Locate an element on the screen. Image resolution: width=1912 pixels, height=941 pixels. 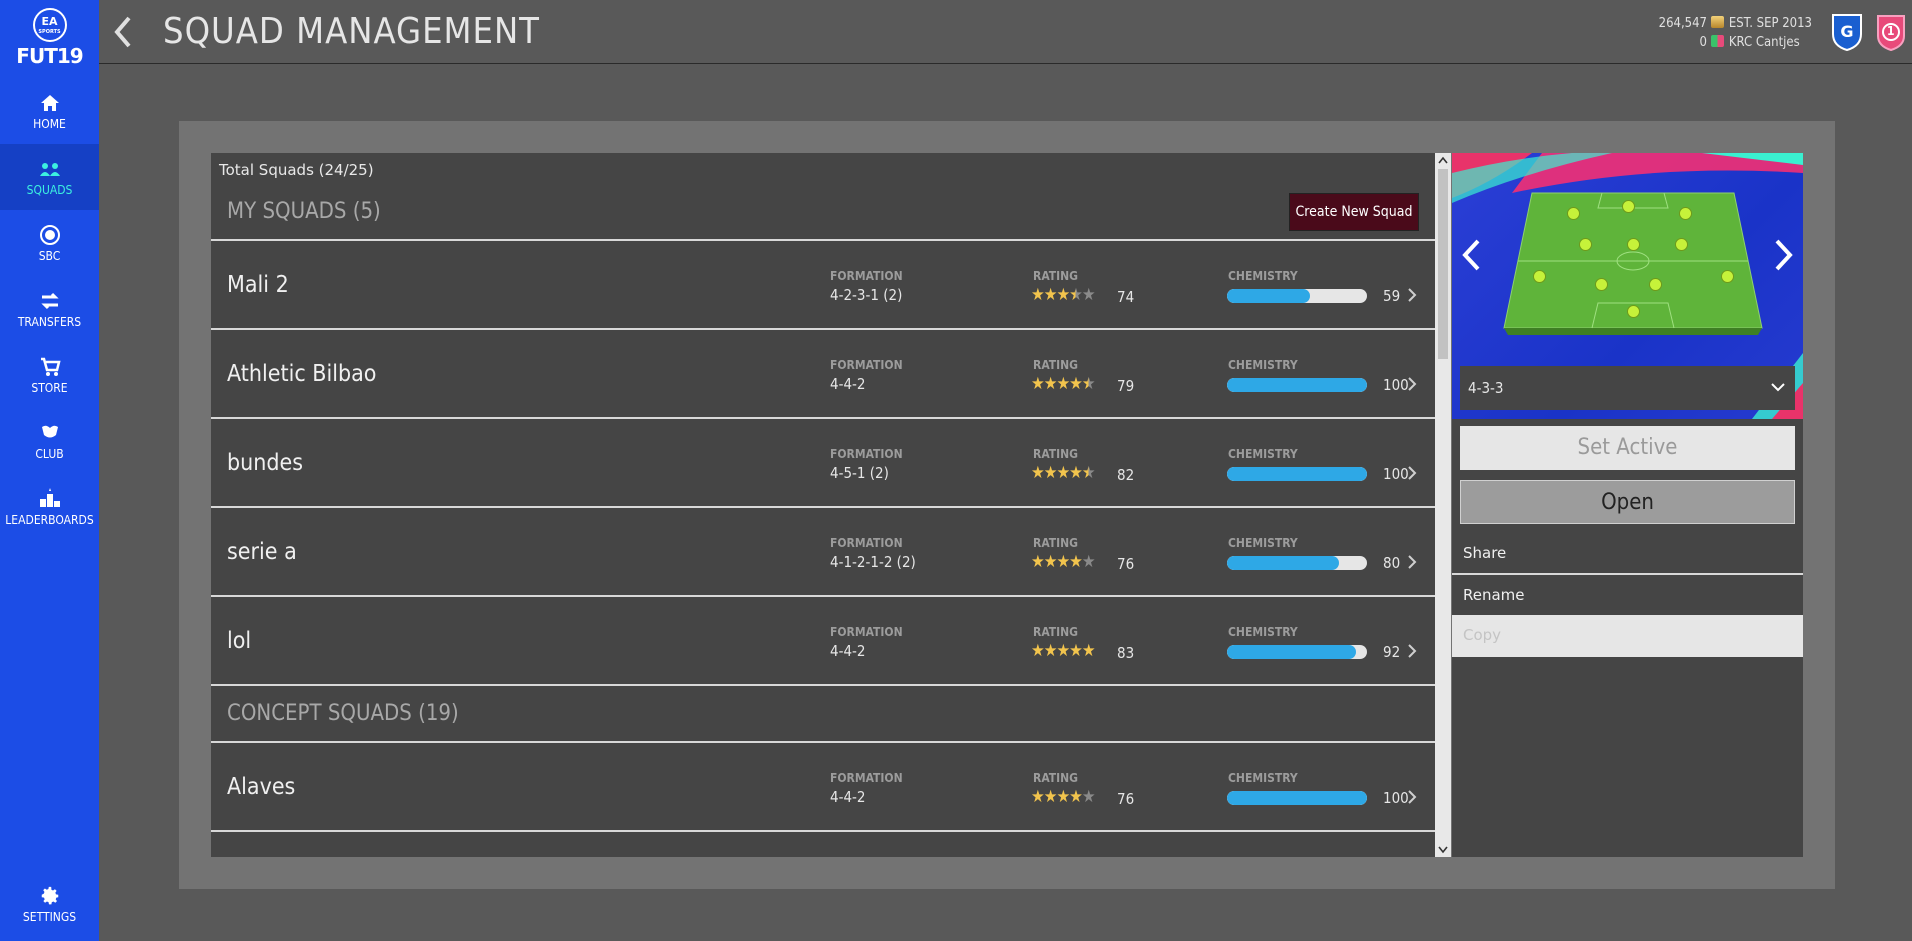
currency-display: 264,547 0 is located at coordinates (1691, 33).